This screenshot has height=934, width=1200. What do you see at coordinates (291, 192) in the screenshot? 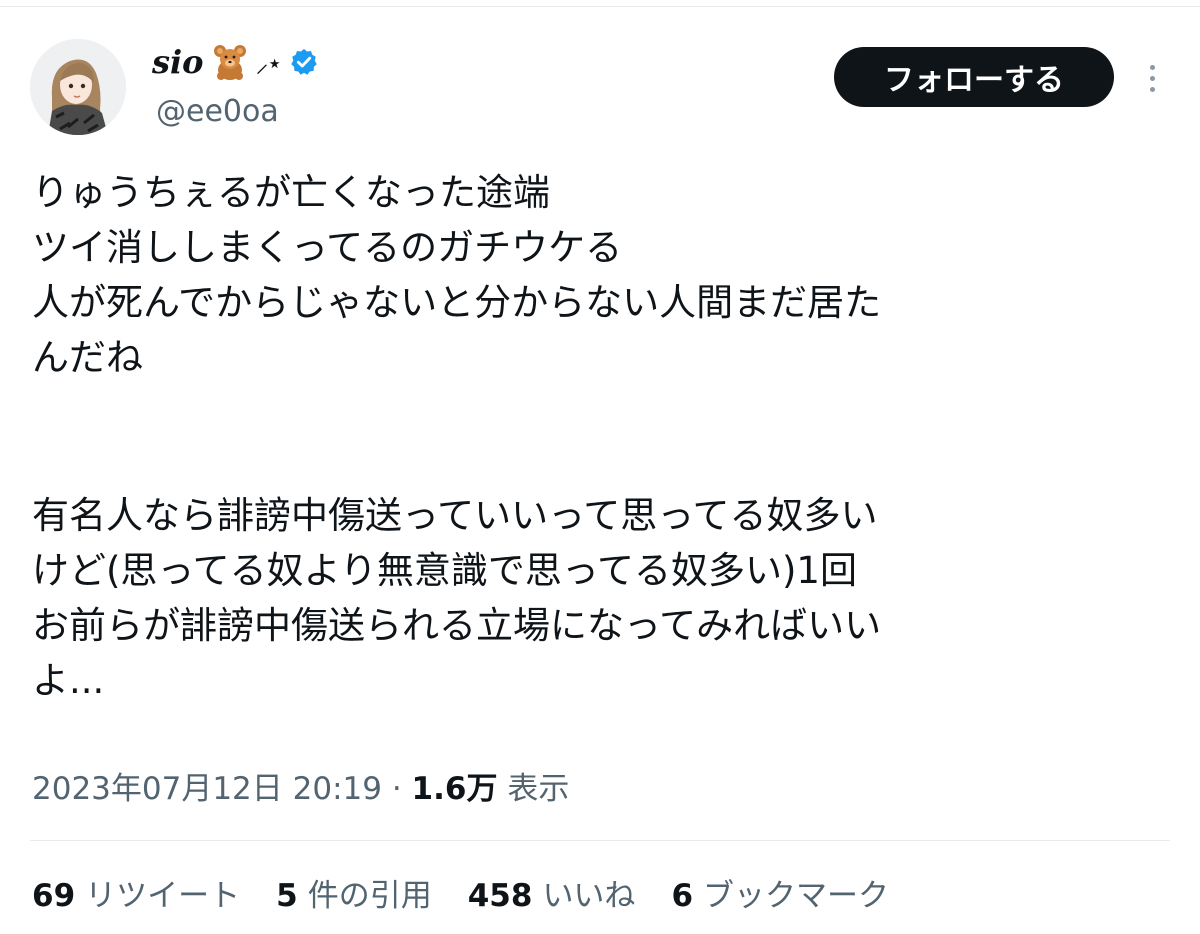
I see `tweet-text-line: りゅうちぇるが亡くなった途端` at bounding box center [291, 192].